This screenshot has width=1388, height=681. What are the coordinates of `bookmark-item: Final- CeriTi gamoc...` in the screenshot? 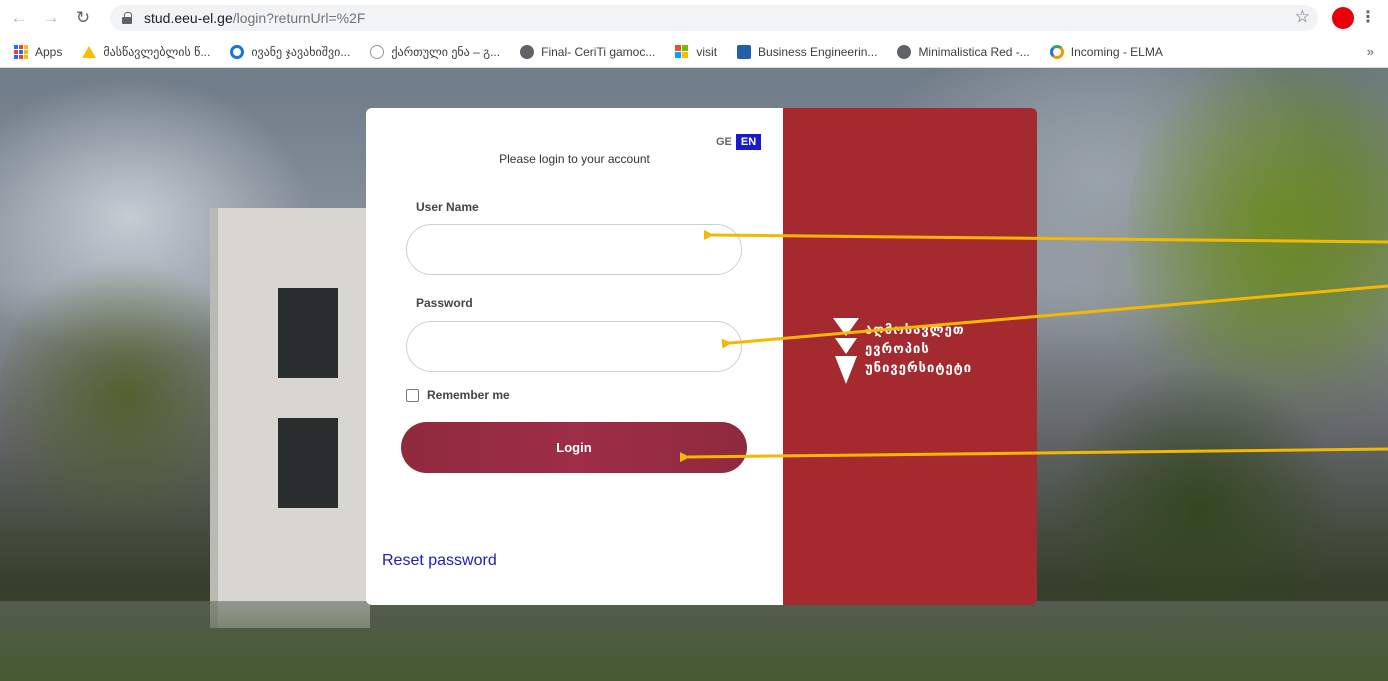 It's located at (588, 51).